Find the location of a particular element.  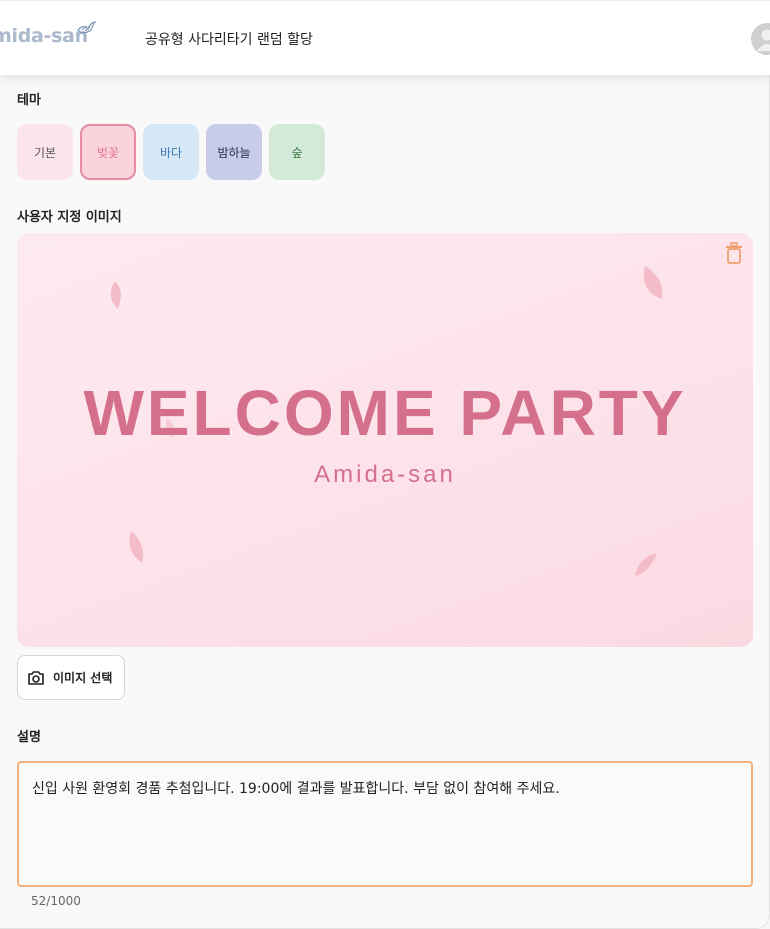

select-image-label: 이미지 선택 is located at coordinates (83, 678).